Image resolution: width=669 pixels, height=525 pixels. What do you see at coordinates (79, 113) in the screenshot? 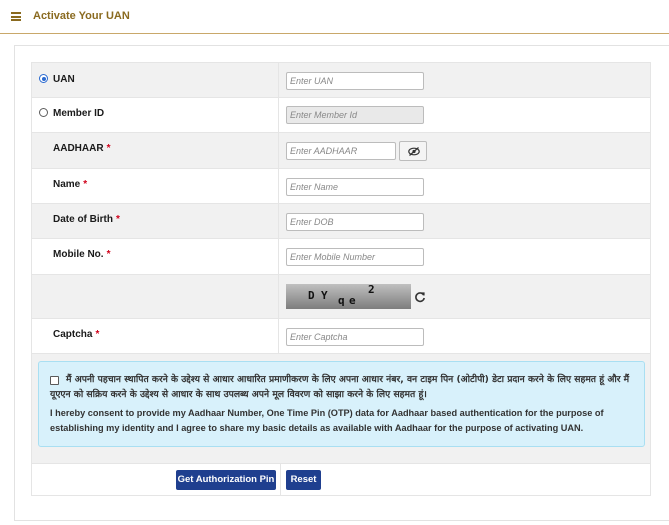
I see `member-id-label: Member ID` at bounding box center [79, 113].